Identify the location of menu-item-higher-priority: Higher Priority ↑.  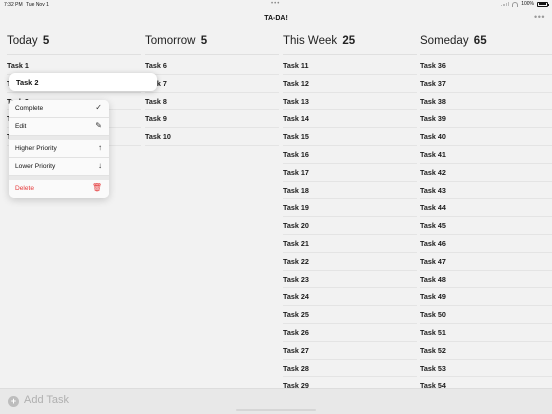
(59, 149).